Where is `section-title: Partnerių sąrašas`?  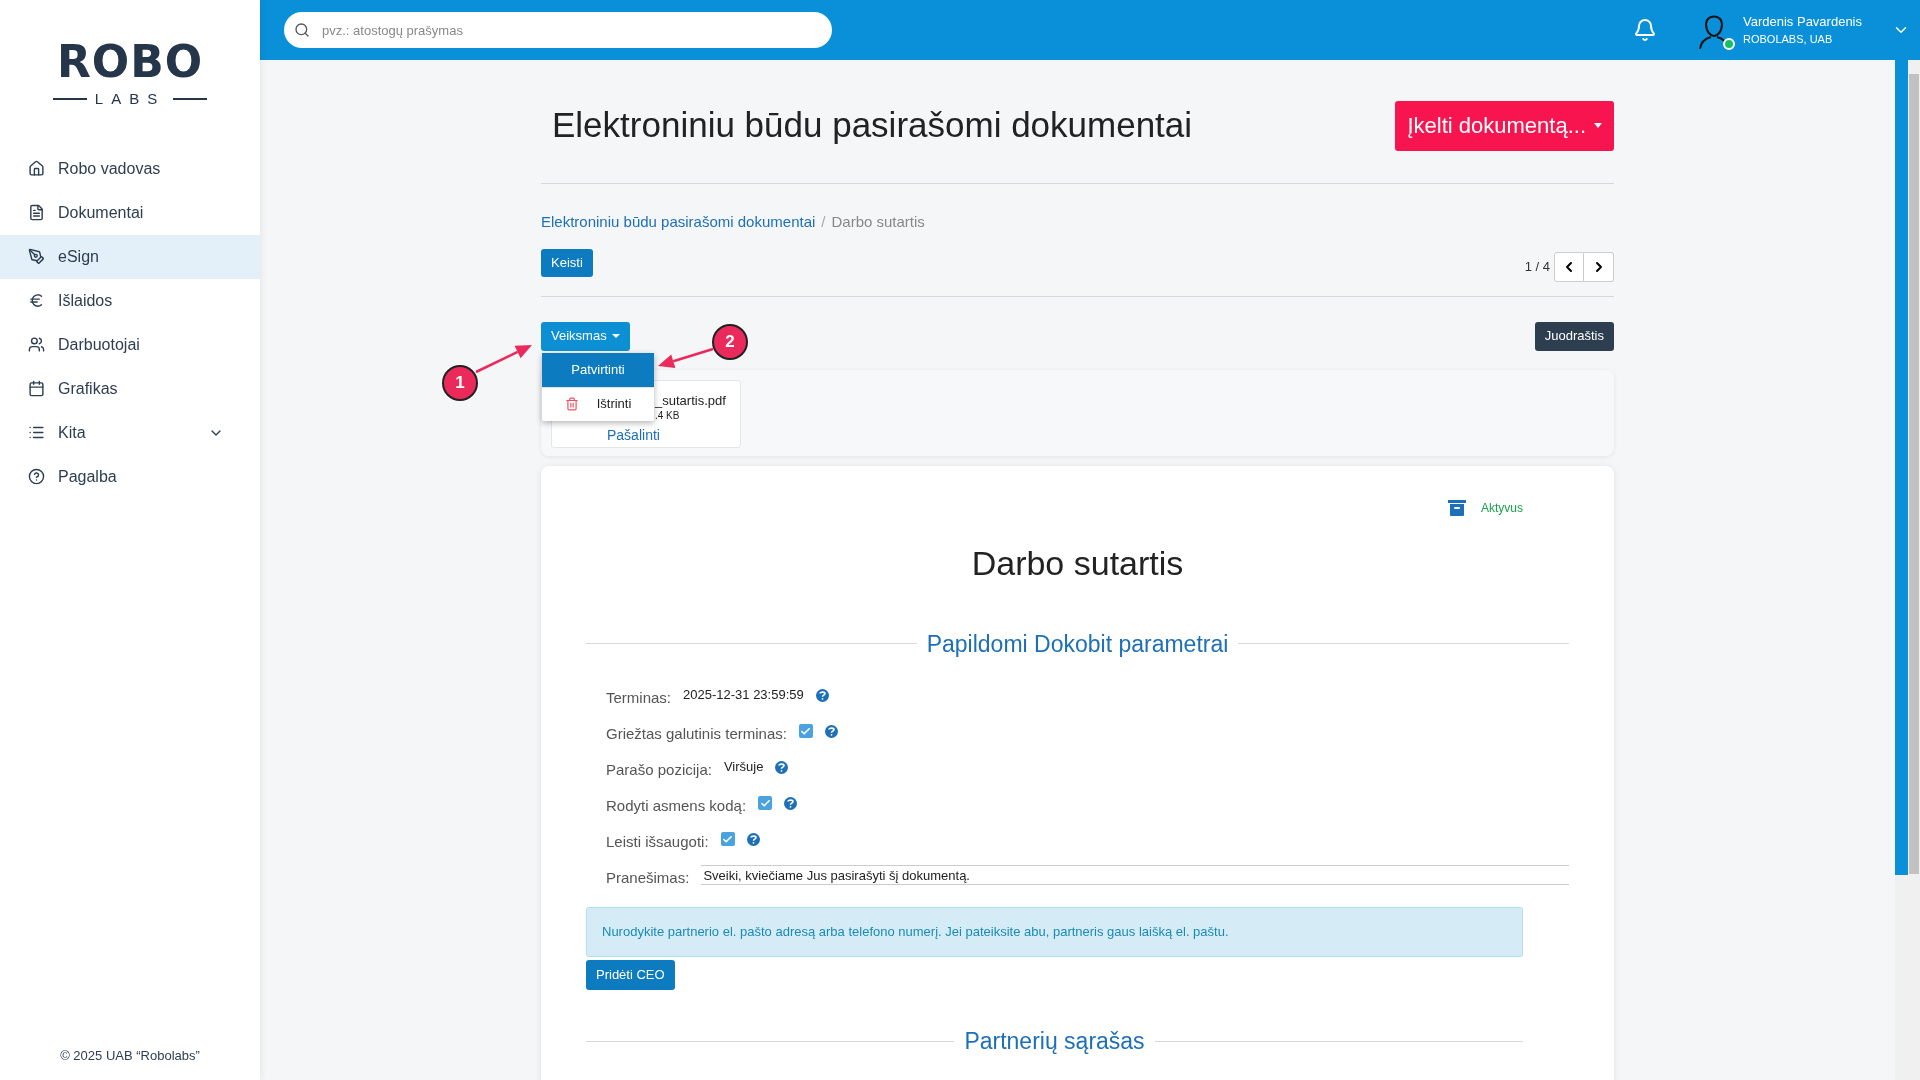 section-title: Partnerių sąrašas is located at coordinates (1054, 1041).